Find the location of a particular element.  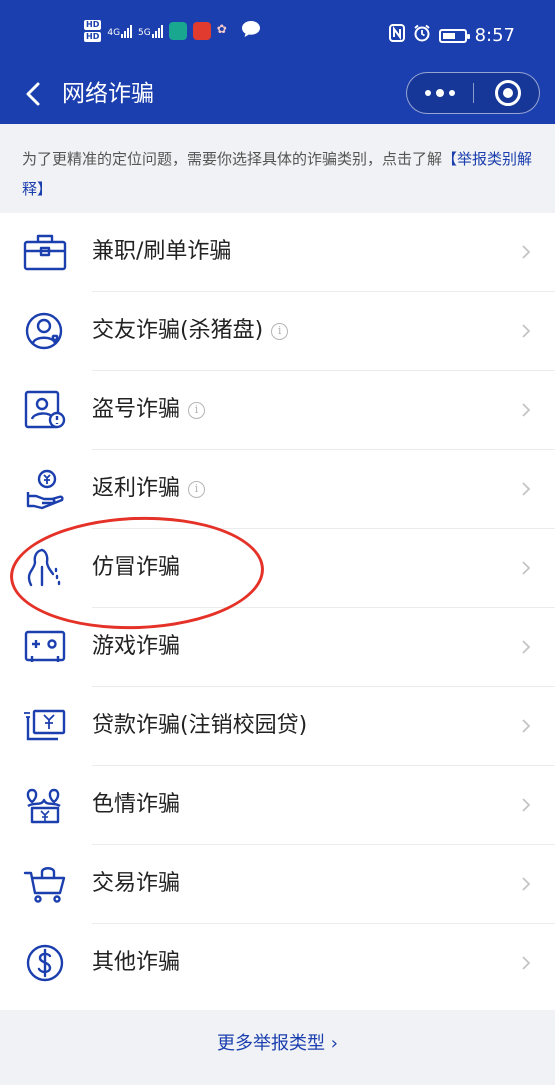

category-label: 兼职/刷单诈骗 is located at coordinates (161, 252).